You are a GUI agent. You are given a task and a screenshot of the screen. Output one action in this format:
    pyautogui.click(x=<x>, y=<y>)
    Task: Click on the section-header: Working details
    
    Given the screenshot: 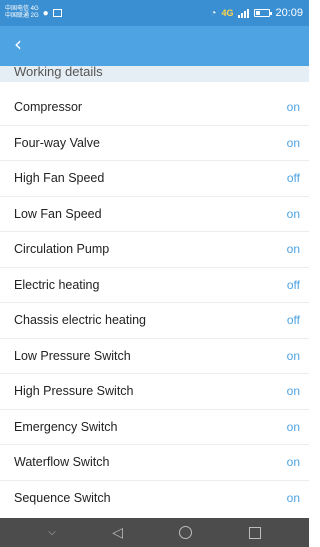 What is the action you would take?
    pyautogui.click(x=154, y=74)
    